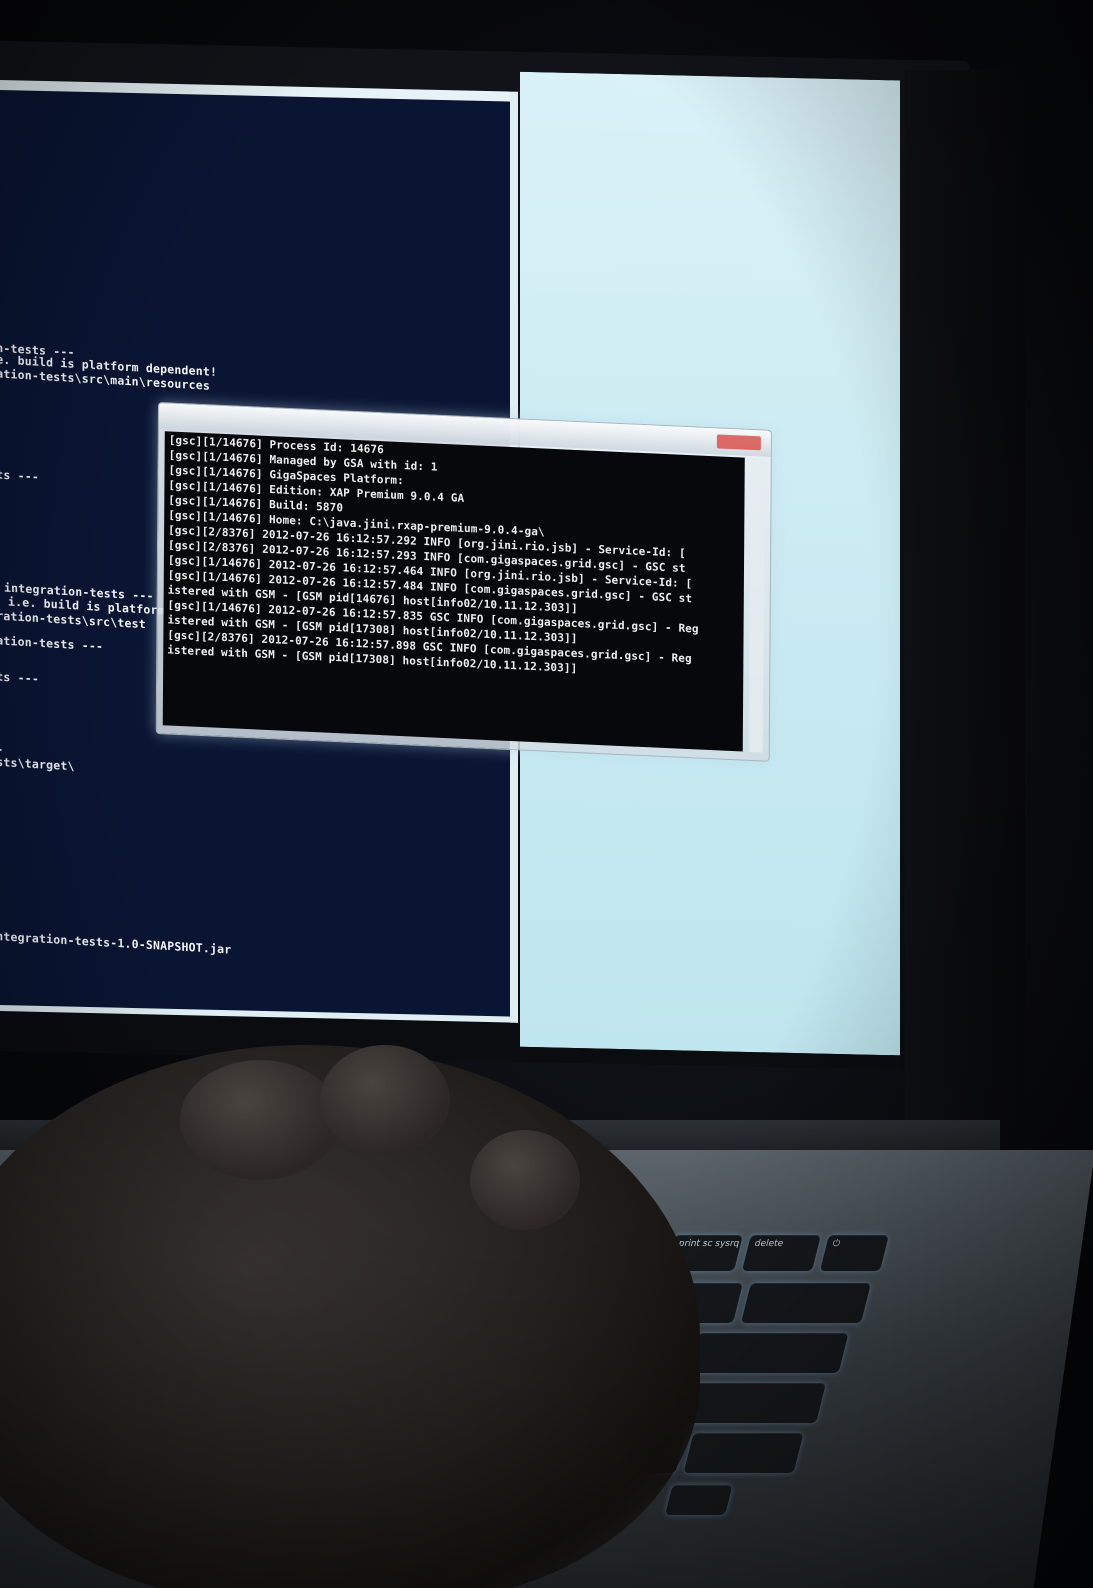 The image size is (1093, 1588). Describe the element at coordinates (836, 1244) in the screenshot. I see `power-icon: ⏻` at that location.